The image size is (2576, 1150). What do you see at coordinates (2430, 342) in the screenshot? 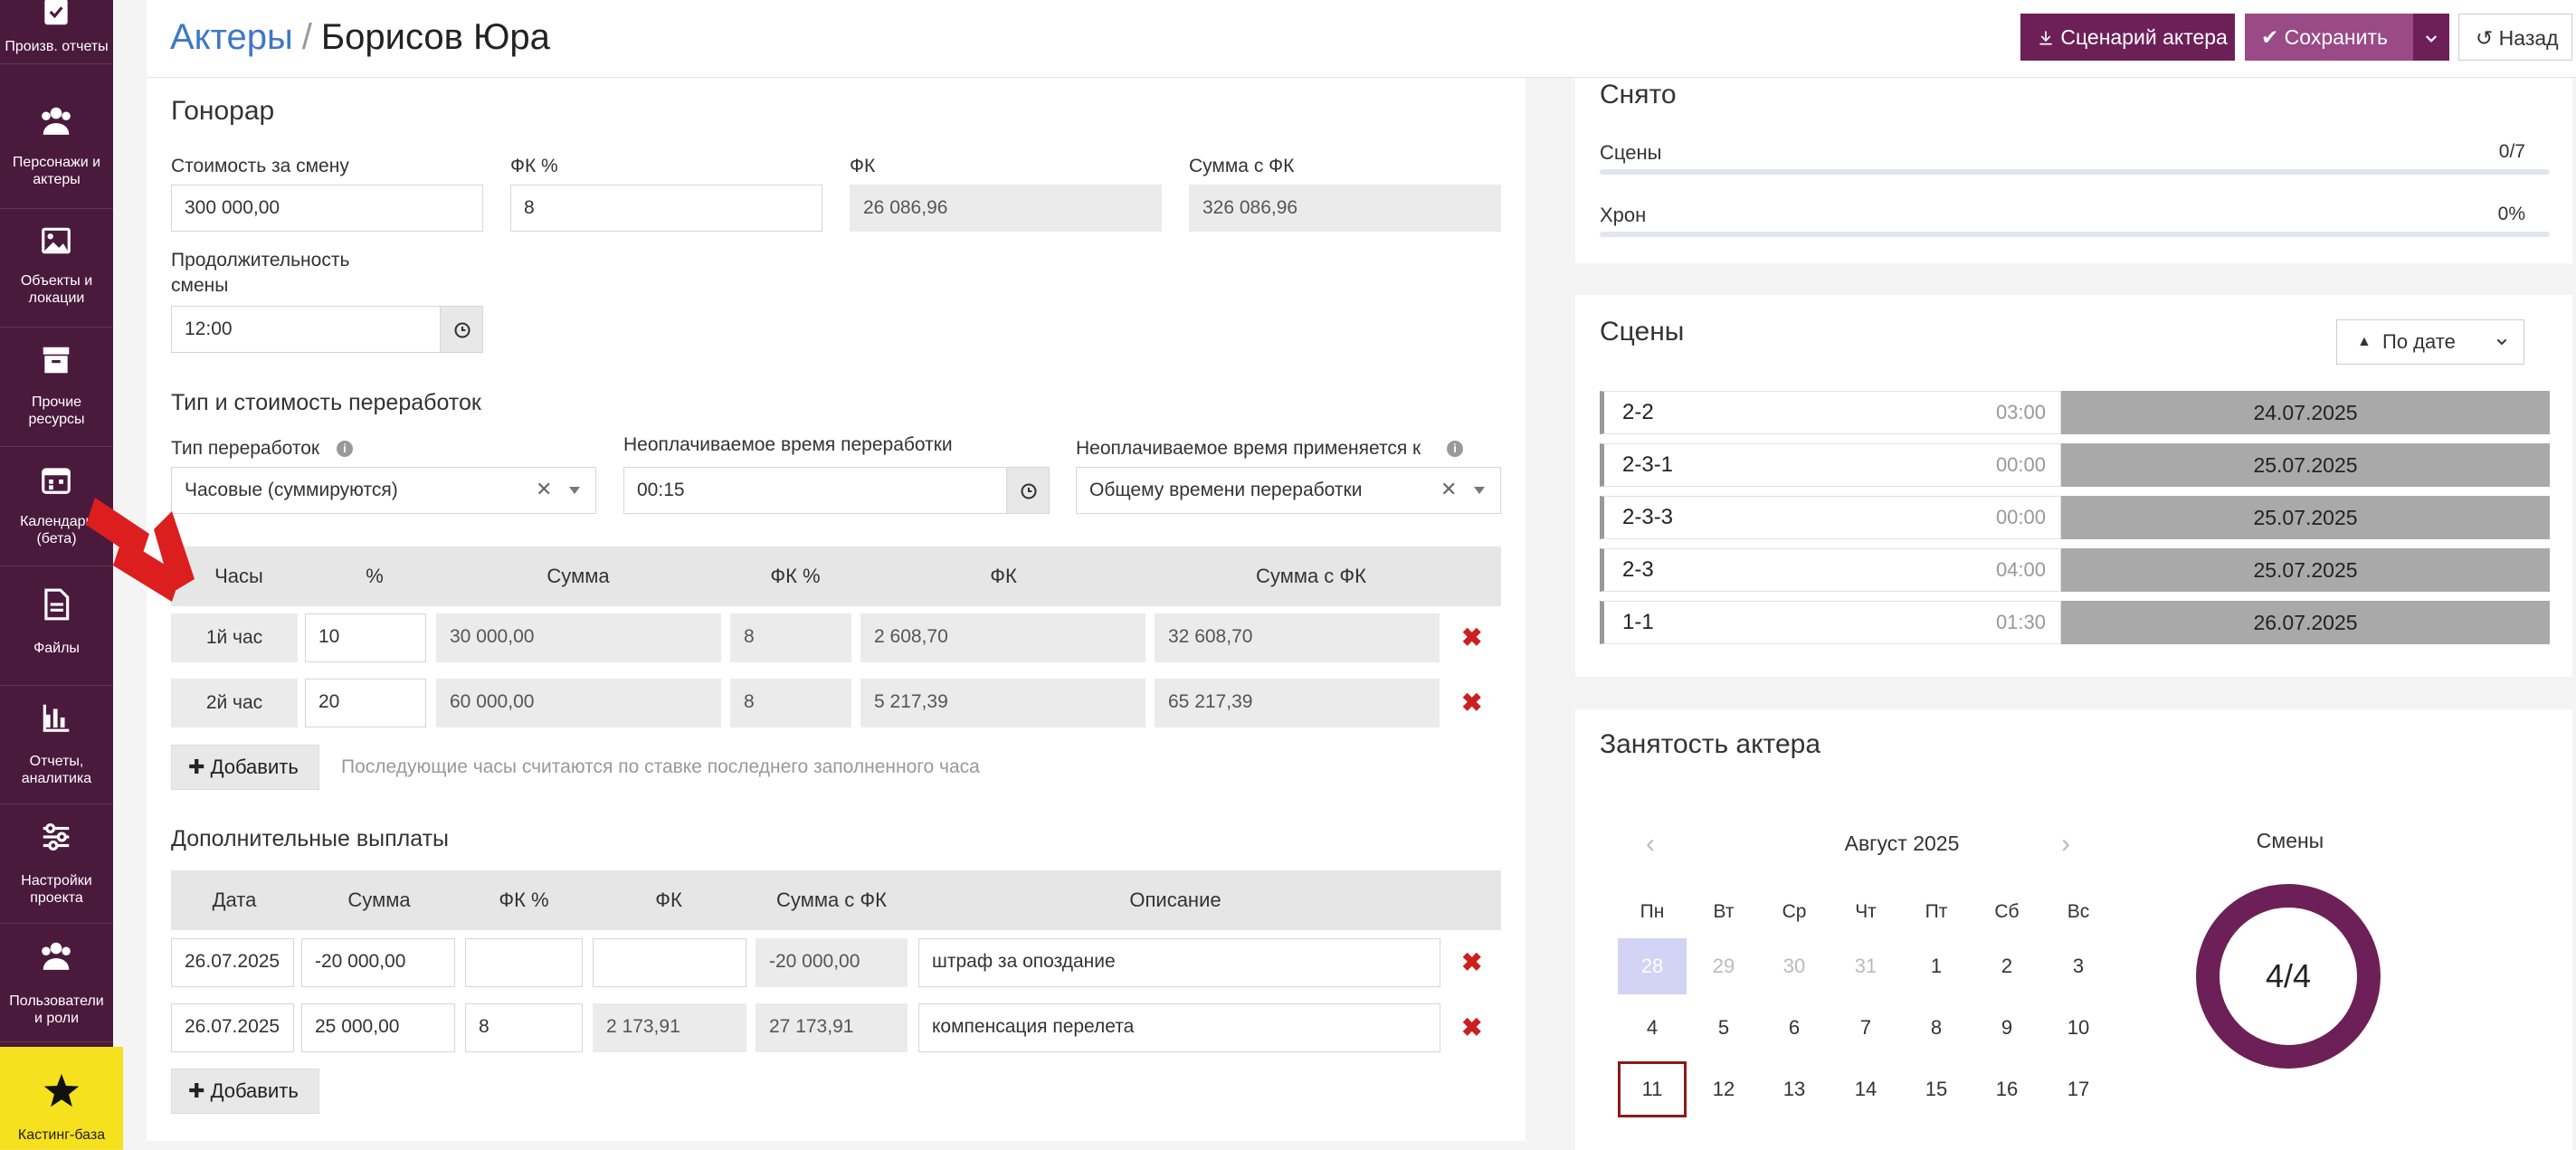
I see `sort-dropdown: ▲ По дате` at bounding box center [2430, 342].